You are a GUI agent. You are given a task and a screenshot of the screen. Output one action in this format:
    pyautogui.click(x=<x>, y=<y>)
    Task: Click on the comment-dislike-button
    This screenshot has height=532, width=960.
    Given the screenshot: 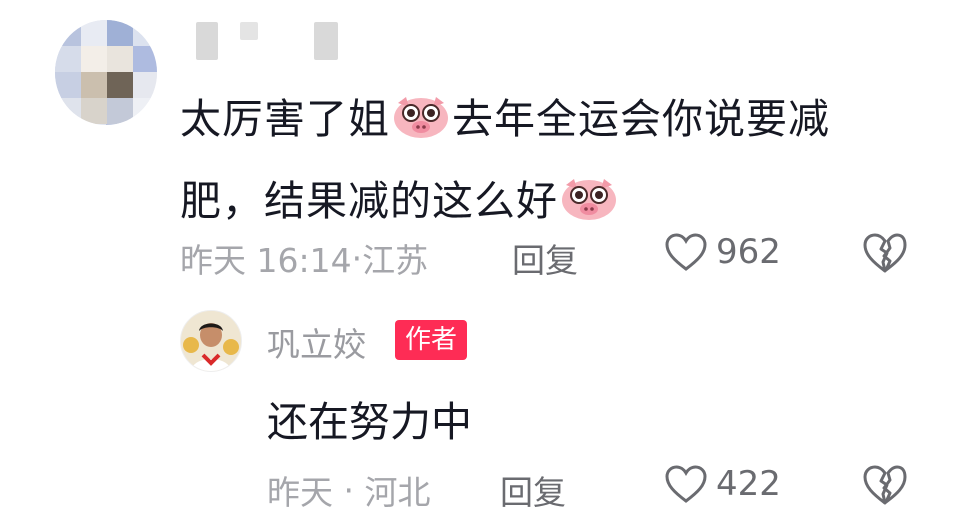 What is the action you would take?
    pyautogui.click(x=885, y=253)
    